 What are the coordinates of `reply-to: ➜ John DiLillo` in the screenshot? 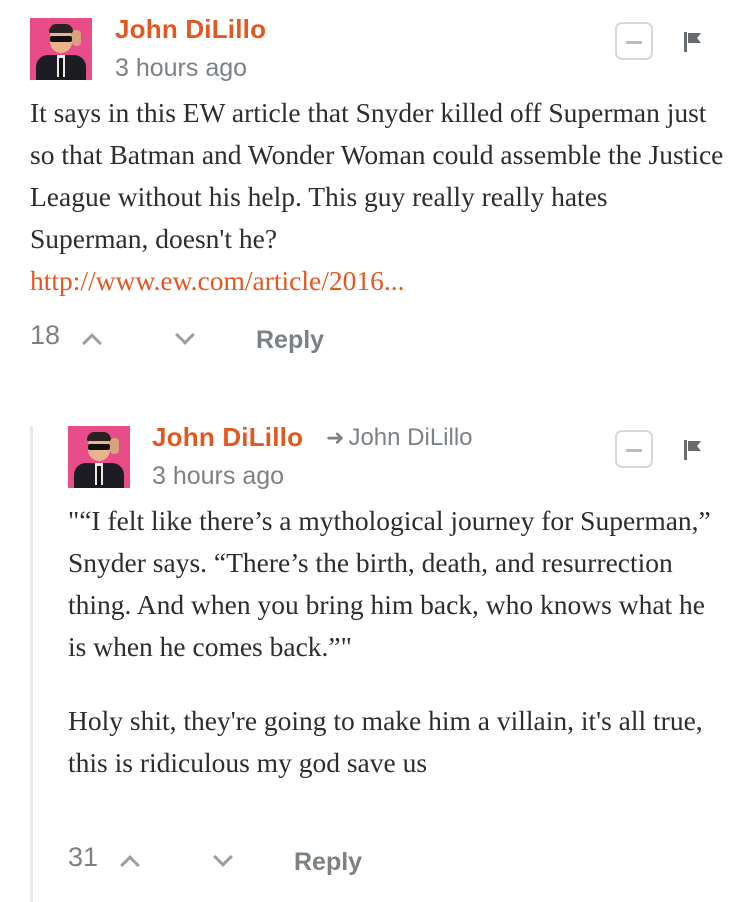 It's located at (399, 438).